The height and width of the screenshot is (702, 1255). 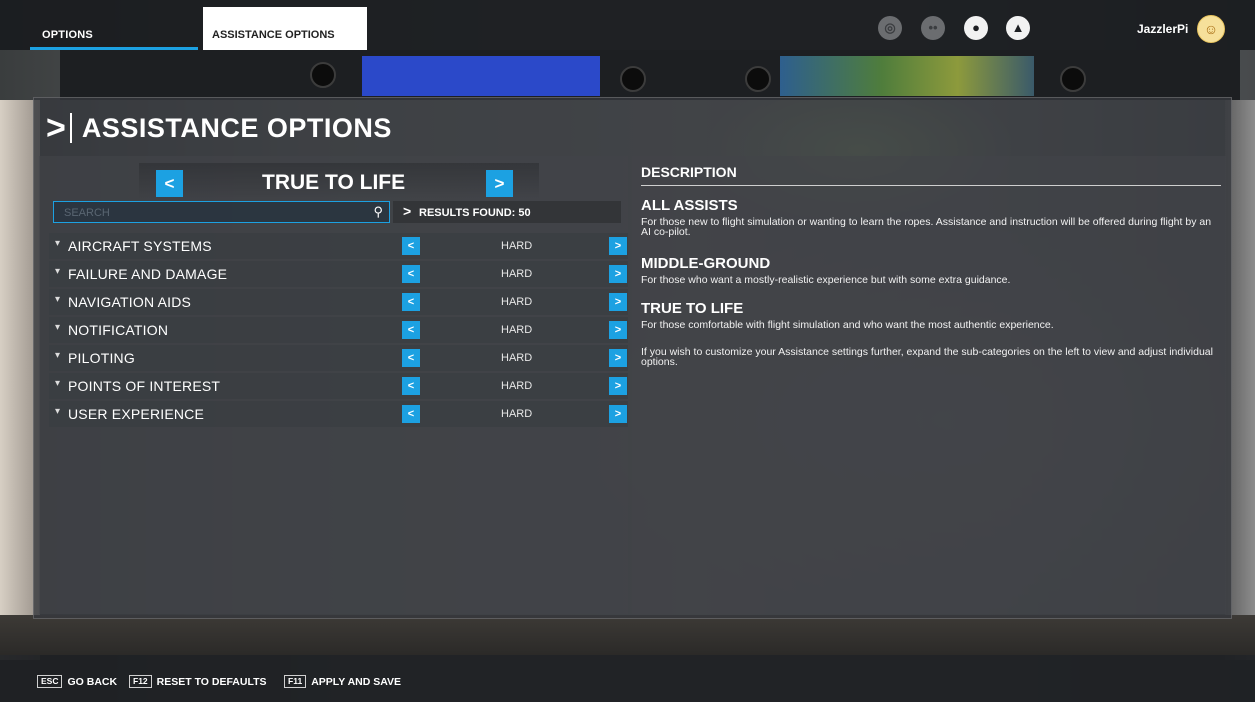 What do you see at coordinates (114, 29) in the screenshot?
I see `tab-options: OPTIONS` at bounding box center [114, 29].